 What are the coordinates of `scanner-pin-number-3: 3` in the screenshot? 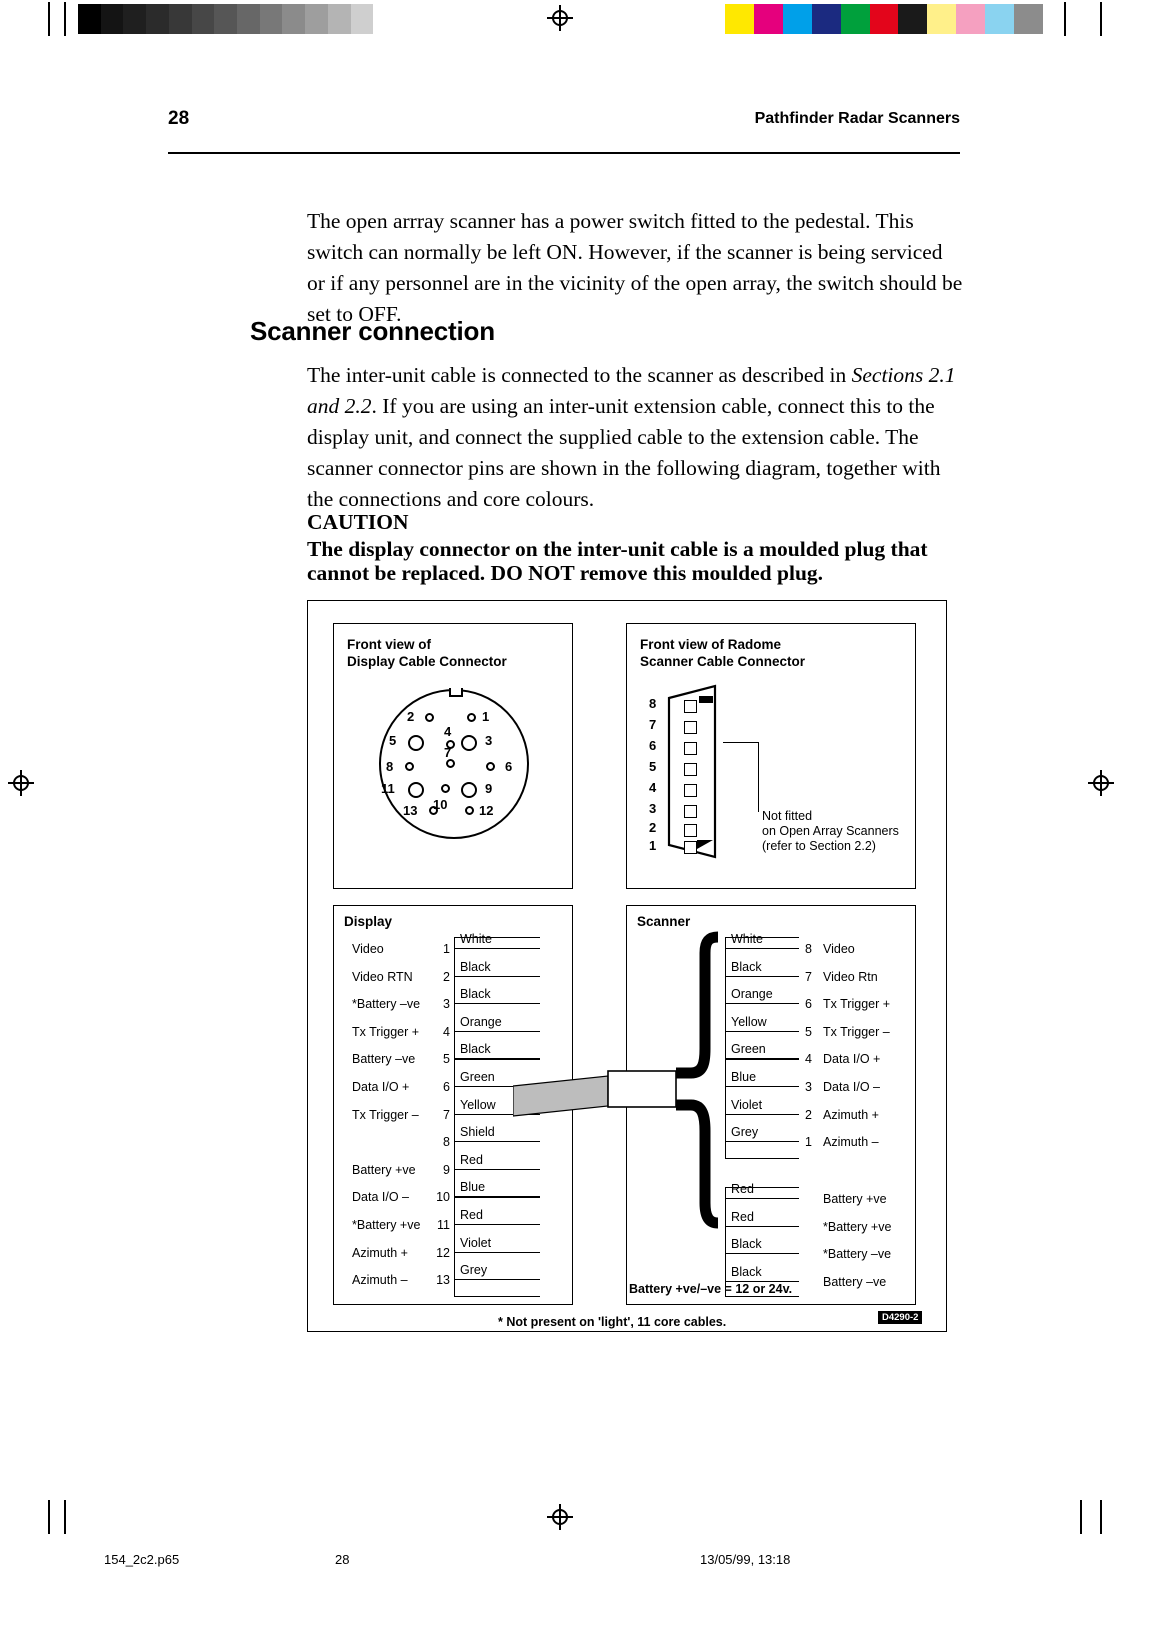 It's located at (808, 1087).